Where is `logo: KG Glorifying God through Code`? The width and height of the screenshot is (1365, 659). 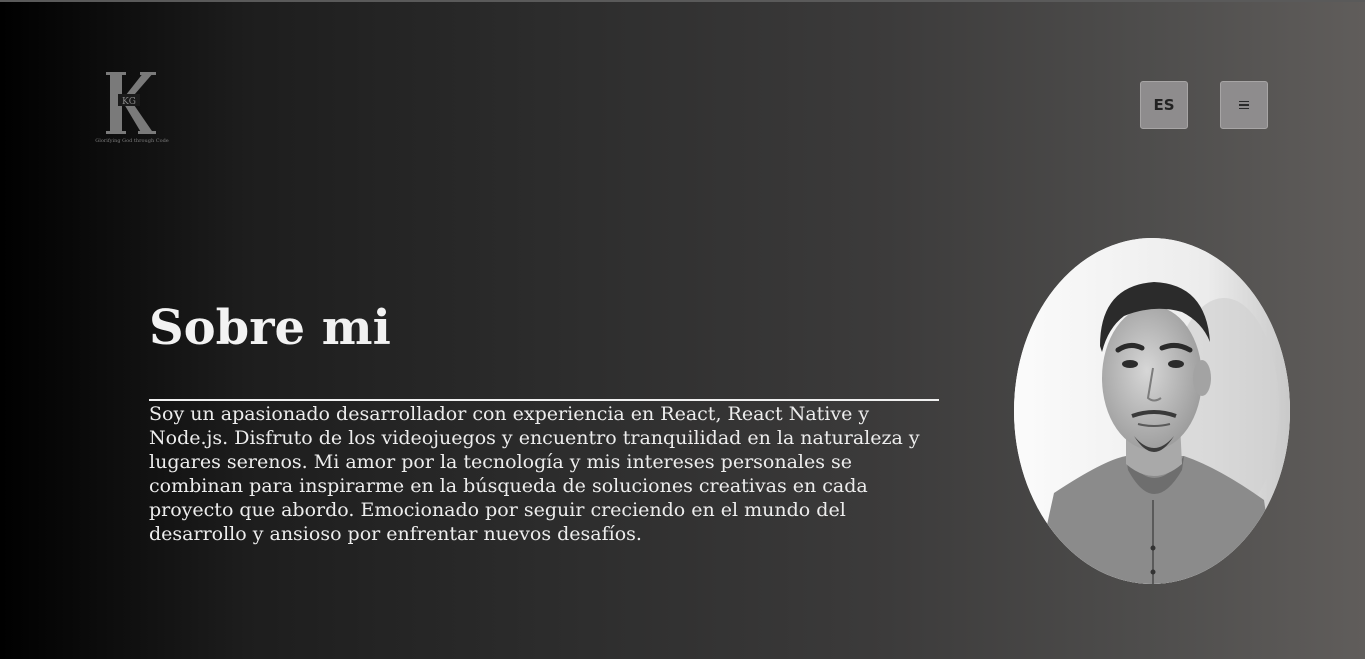 logo: KG Glorifying God through Code is located at coordinates (132, 110).